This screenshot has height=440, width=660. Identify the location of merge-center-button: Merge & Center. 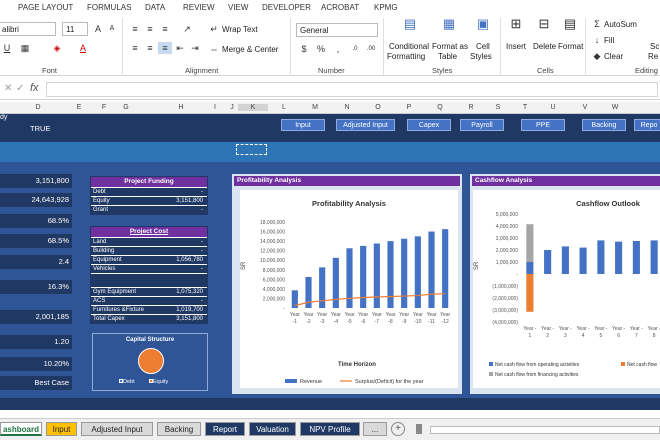
(250, 49).